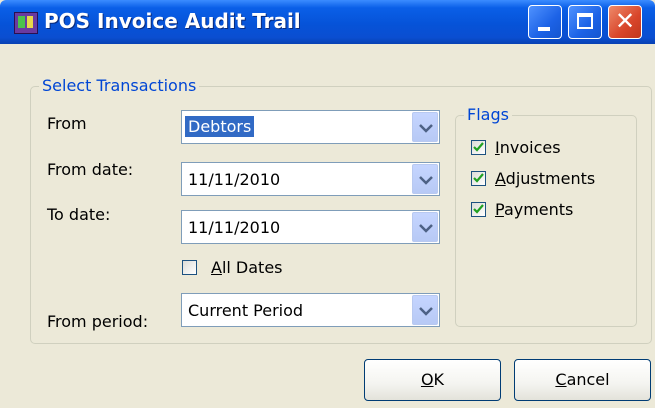 This screenshot has width=655, height=408. Describe the element at coordinates (79, 214) in the screenshot. I see `to-date-label: To date:` at that location.